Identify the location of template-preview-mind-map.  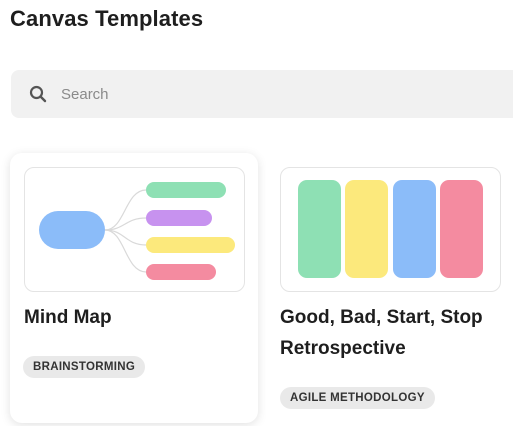
(134, 229).